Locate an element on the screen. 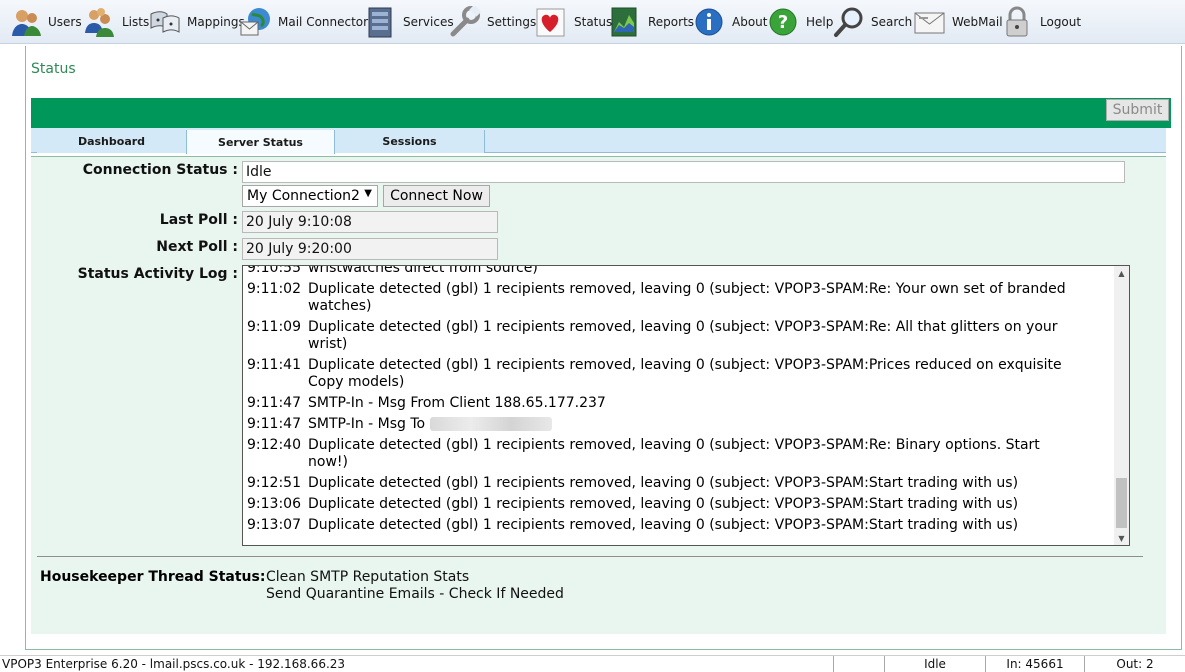 This screenshot has height=672, width=1185. log-message: wristwatches direct from source) is located at coordinates (688, 271).